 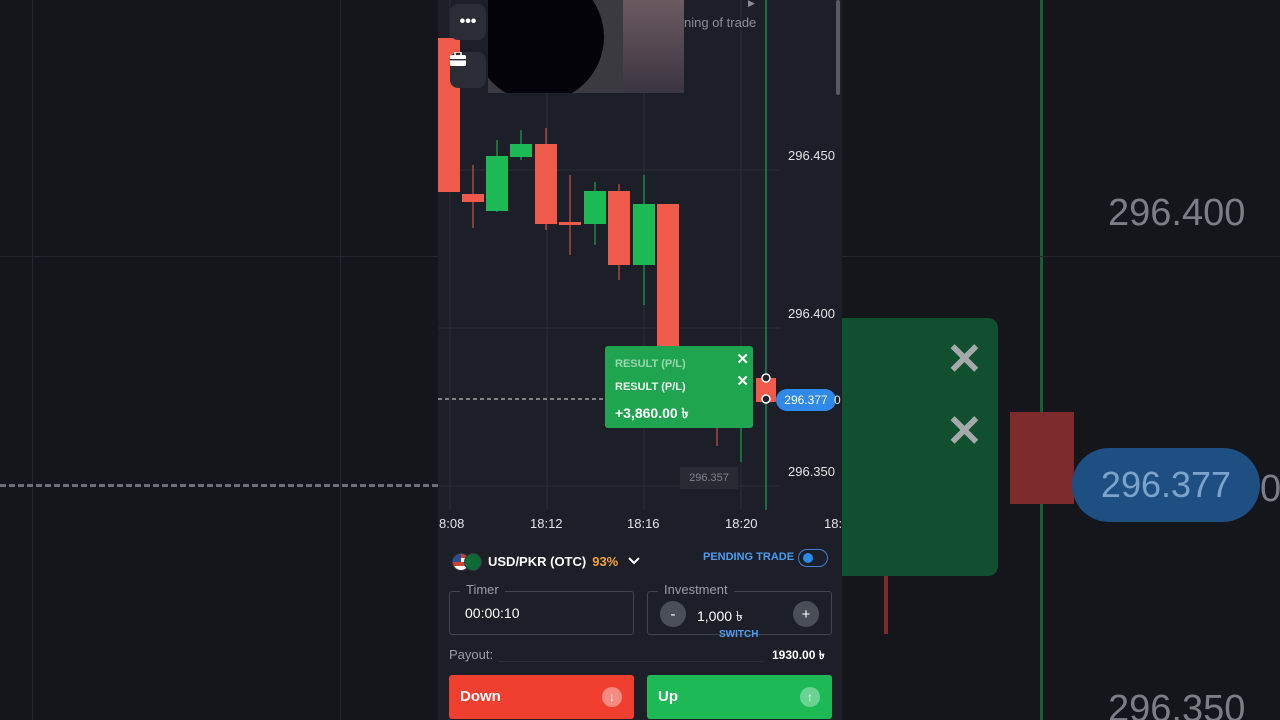 I want to click on arrow-up-icon: ↑, so click(x=810, y=697).